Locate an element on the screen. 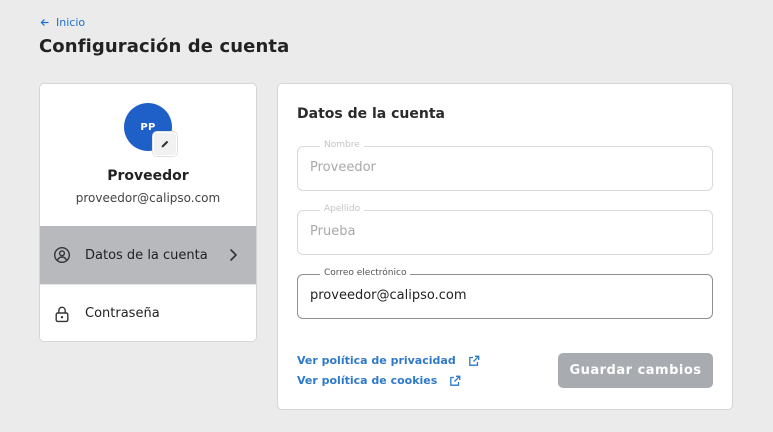 This screenshot has width=773, height=432. profile-email: proveedor@calipso.com is located at coordinates (148, 198).